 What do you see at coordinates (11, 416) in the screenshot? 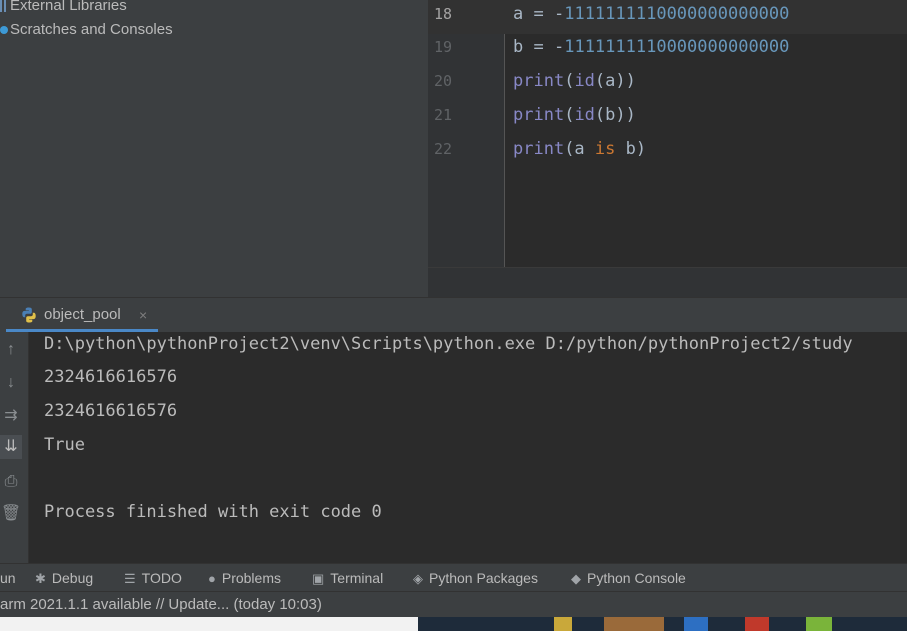
I see `soft-wrap-icon: ⇉` at bounding box center [11, 416].